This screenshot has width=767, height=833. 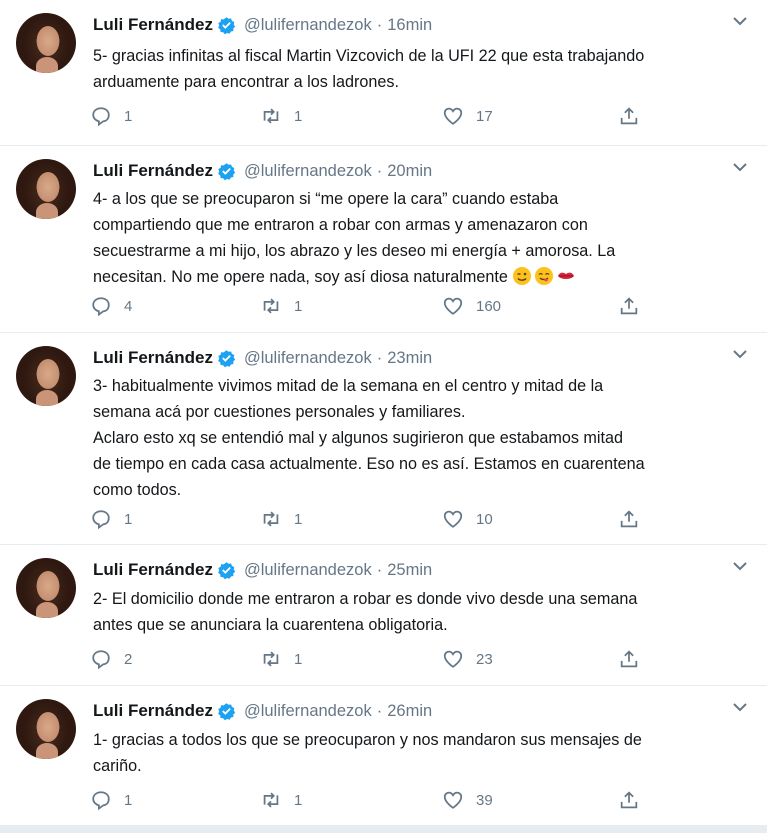 What do you see at coordinates (409, 711) in the screenshot?
I see `tweet-timestamp: 26min` at bounding box center [409, 711].